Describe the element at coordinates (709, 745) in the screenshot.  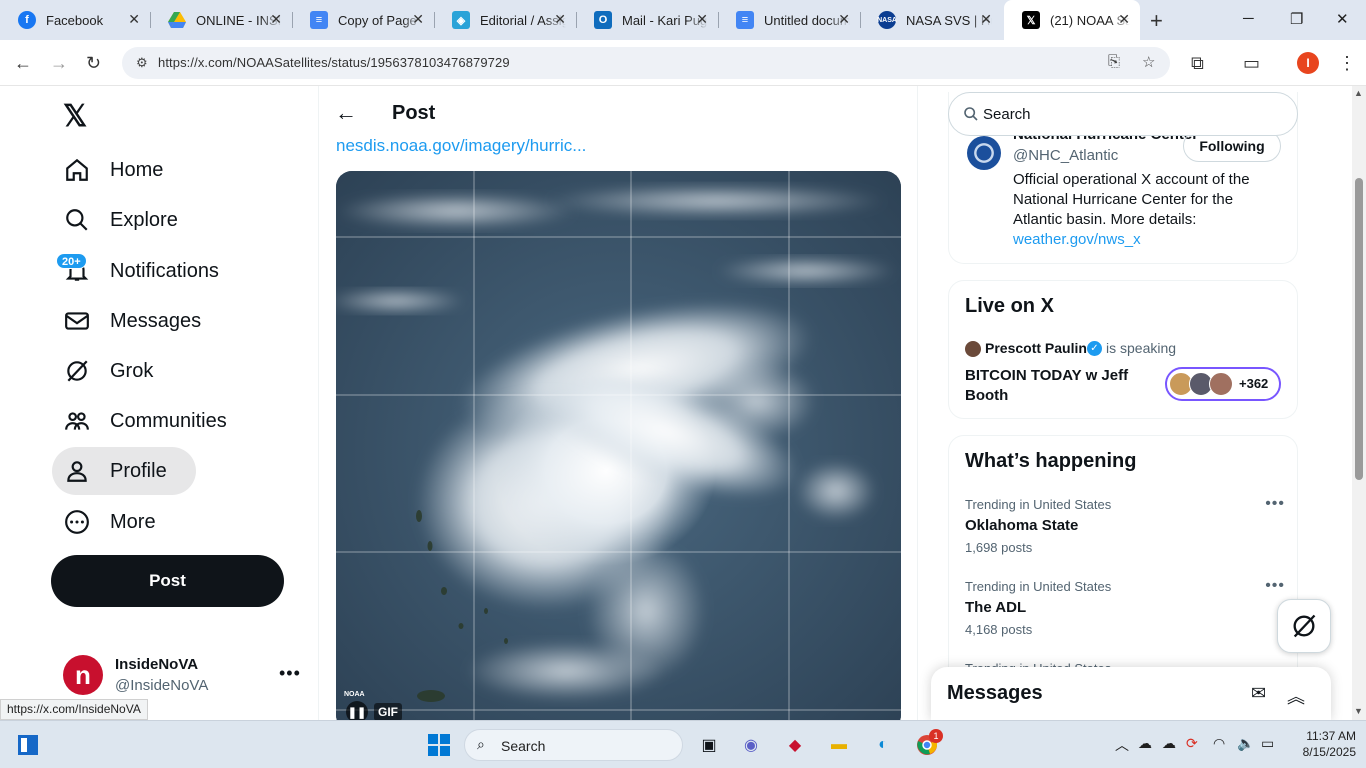
I see `task-view-icon: ▣` at that location.